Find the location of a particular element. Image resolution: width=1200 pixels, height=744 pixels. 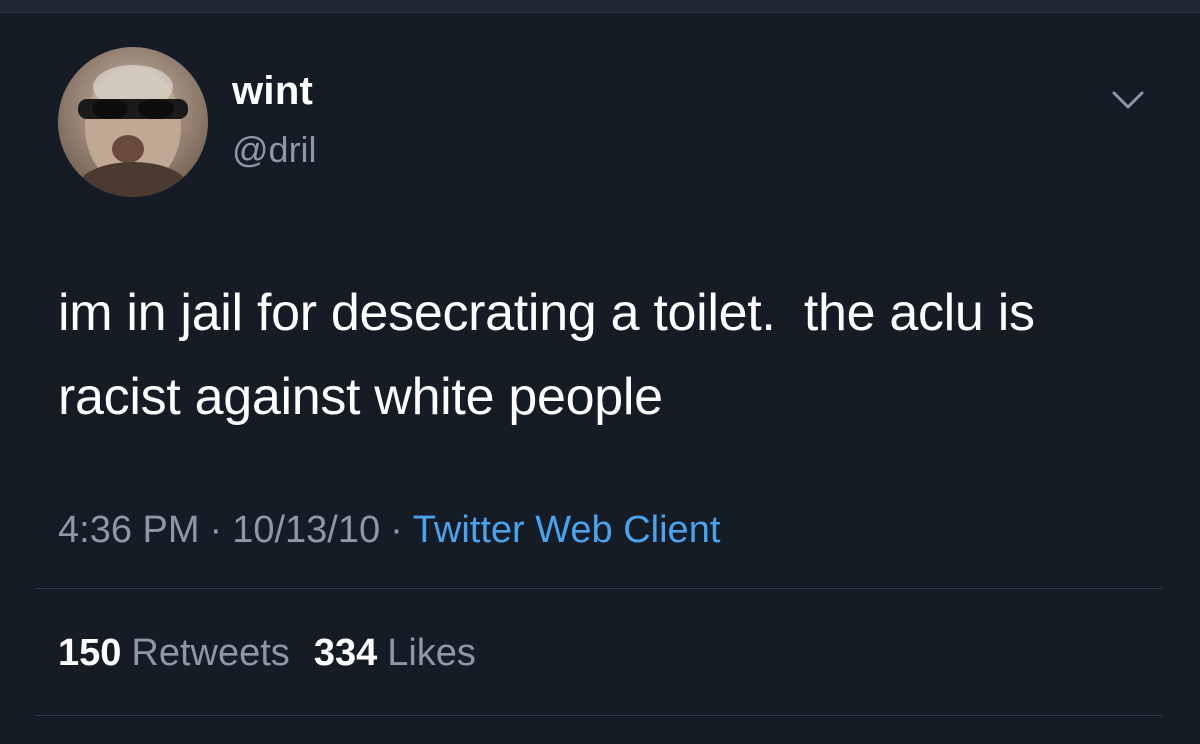

tweet-date: 10/13/10 is located at coordinates (306, 530).